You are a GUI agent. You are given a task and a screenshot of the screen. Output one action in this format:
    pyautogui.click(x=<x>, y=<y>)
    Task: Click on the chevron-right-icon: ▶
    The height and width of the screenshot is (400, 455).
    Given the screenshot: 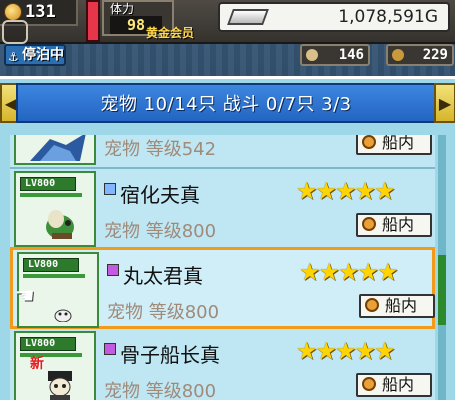 What is the action you would take?
    pyautogui.click(x=445, y=103)
    